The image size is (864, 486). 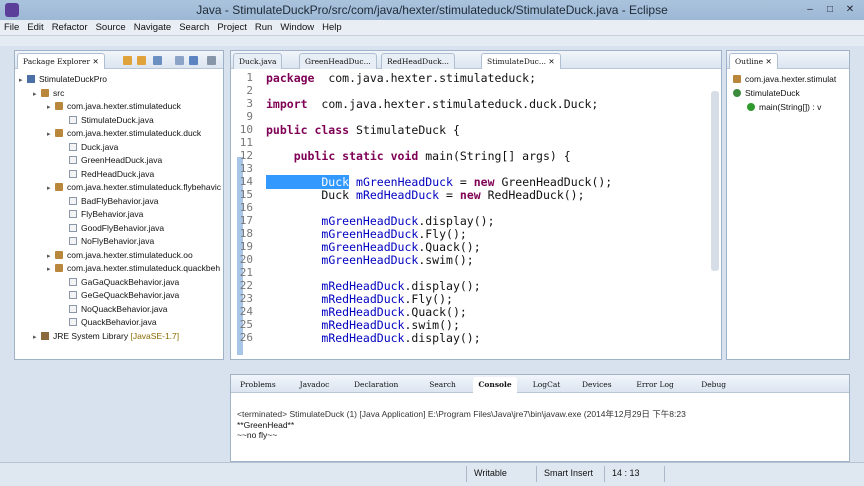 What do you see at coordinates (569, 473) in the screenshot?
I see `status-insert-mode: Smart Insert` at bounding box center [569, 473].